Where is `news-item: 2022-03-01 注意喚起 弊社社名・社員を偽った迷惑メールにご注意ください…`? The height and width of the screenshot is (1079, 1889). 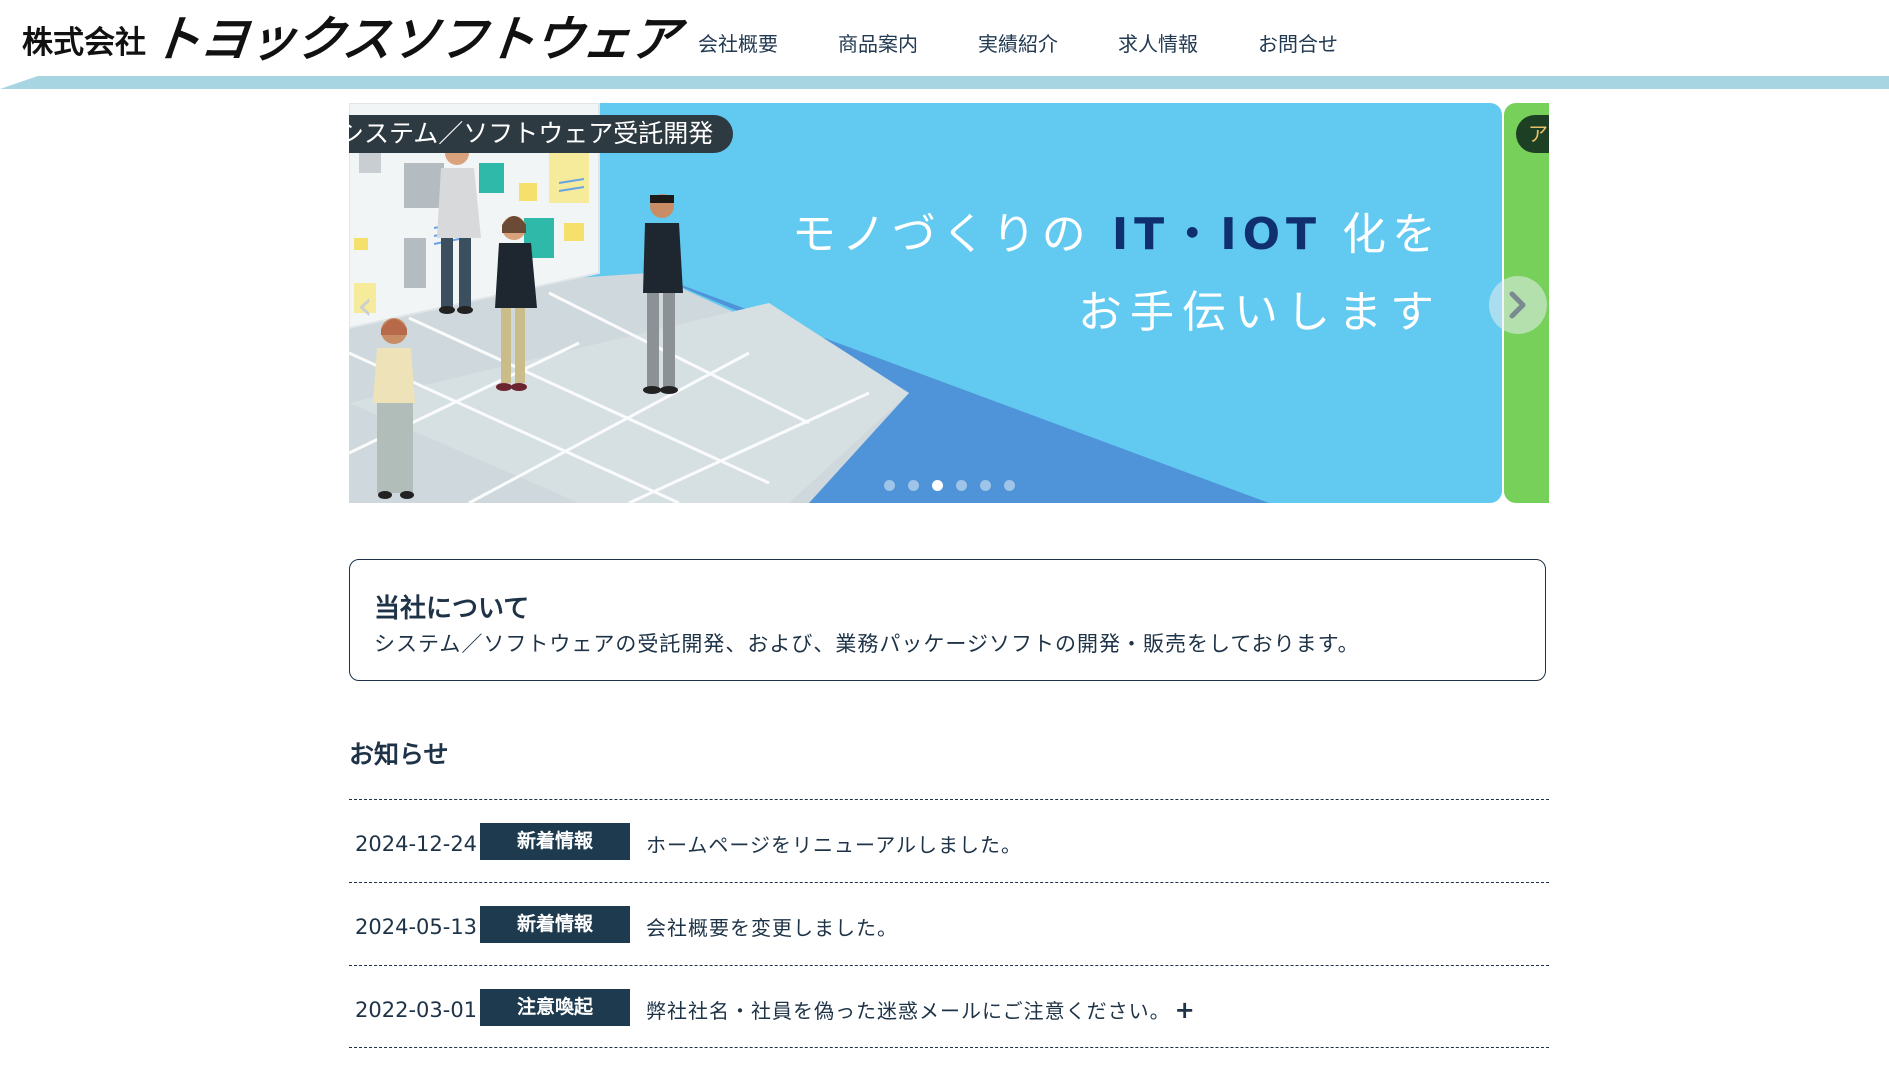
news-item: 2022-03-01 注意喚起 弊社社名・社員を偽った迷惑メールにご注意ください… is located at coordinates (949, 1006).